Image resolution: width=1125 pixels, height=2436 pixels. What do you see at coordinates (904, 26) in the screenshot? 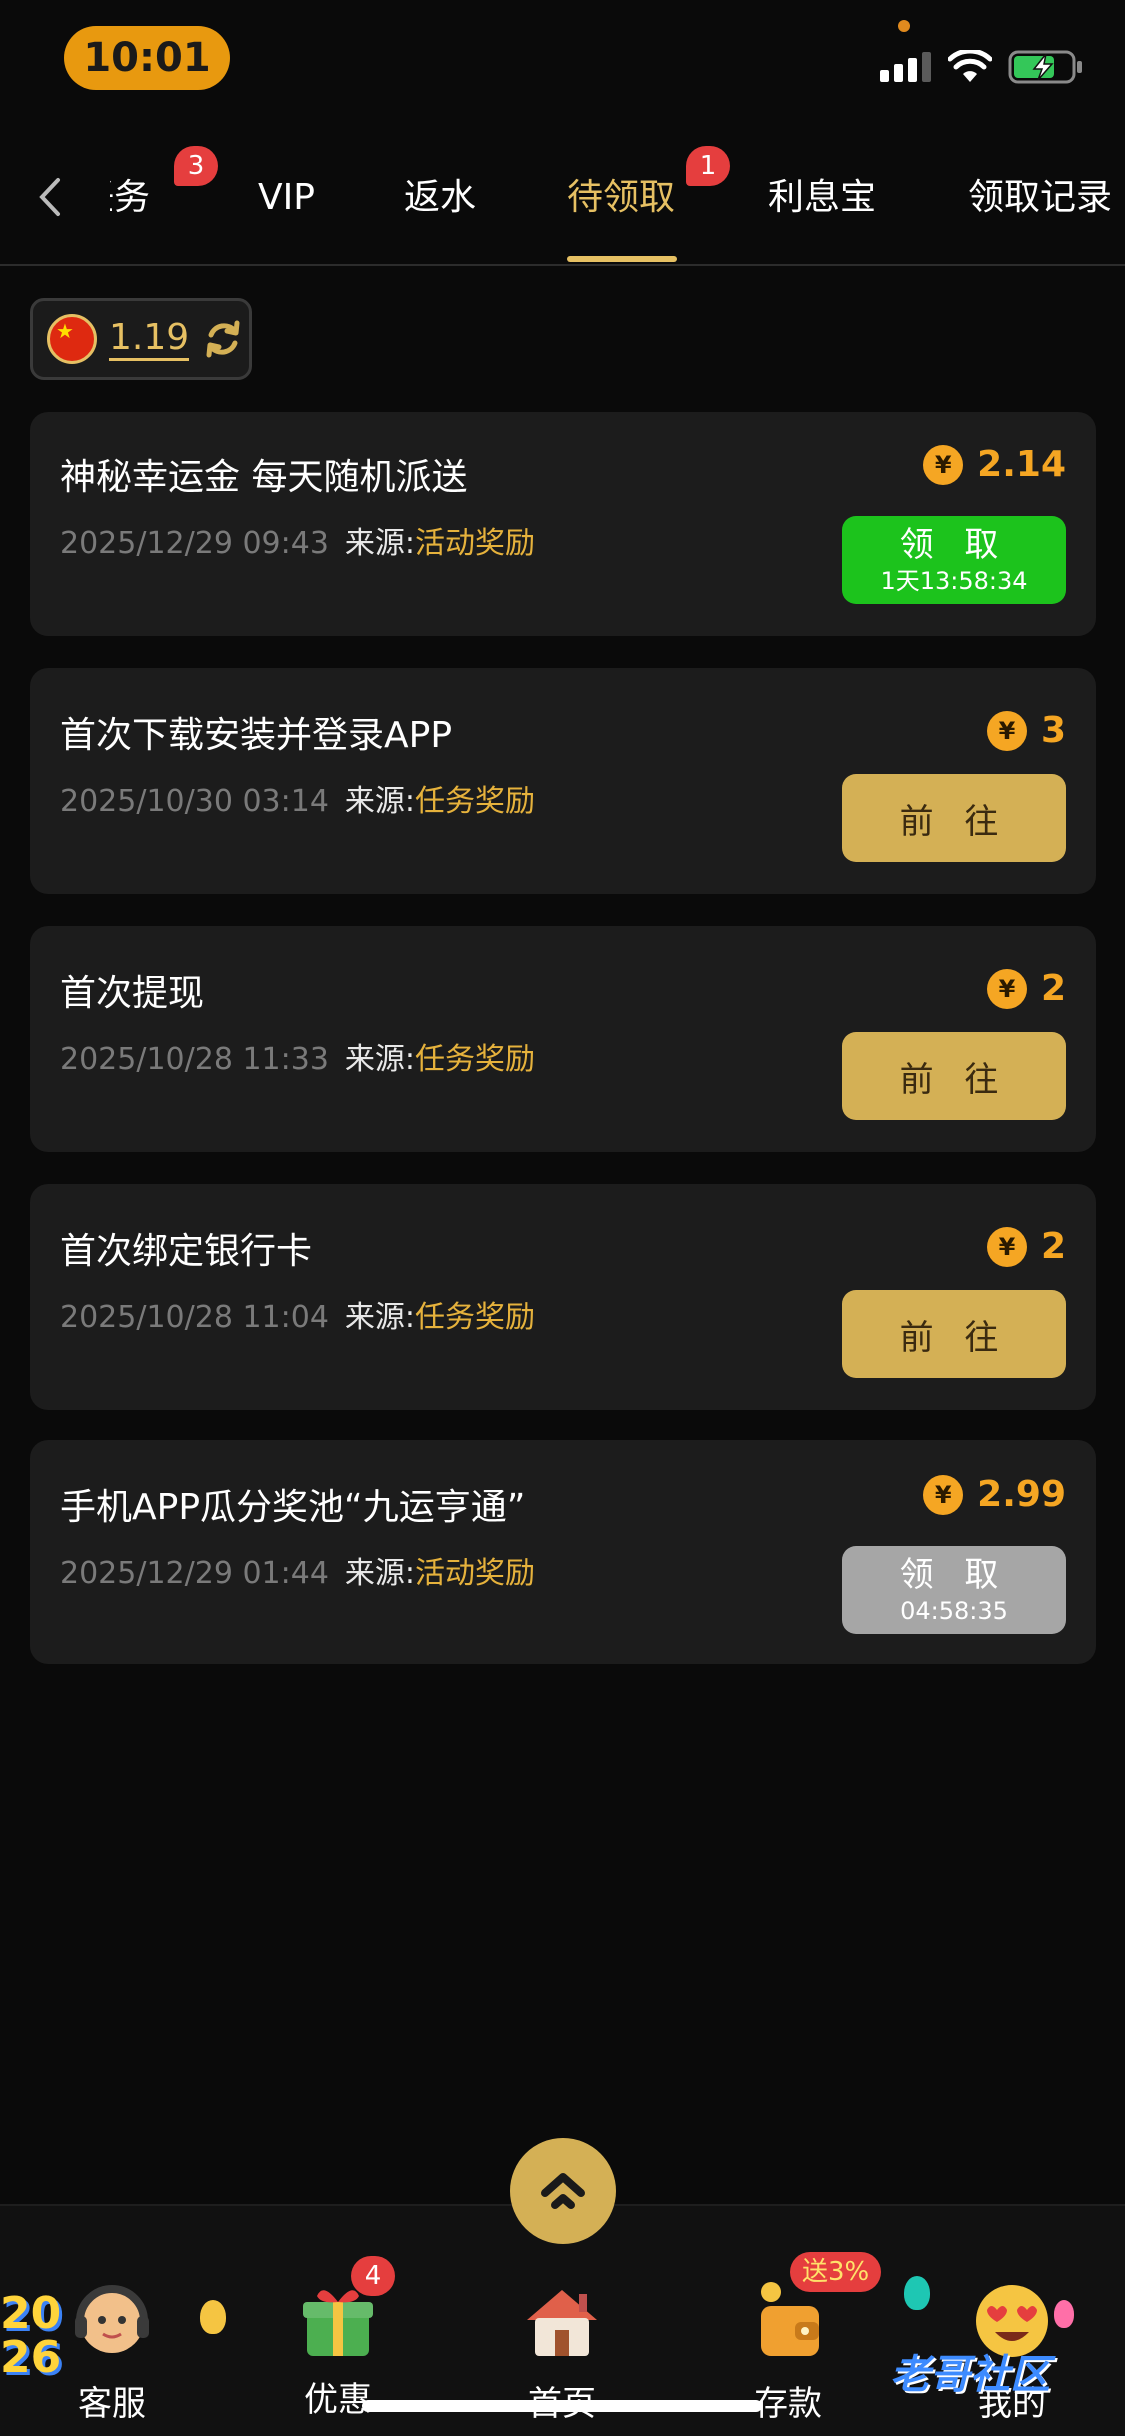
I see `privacy-indicator-dot` at bounding box center [904, 26].